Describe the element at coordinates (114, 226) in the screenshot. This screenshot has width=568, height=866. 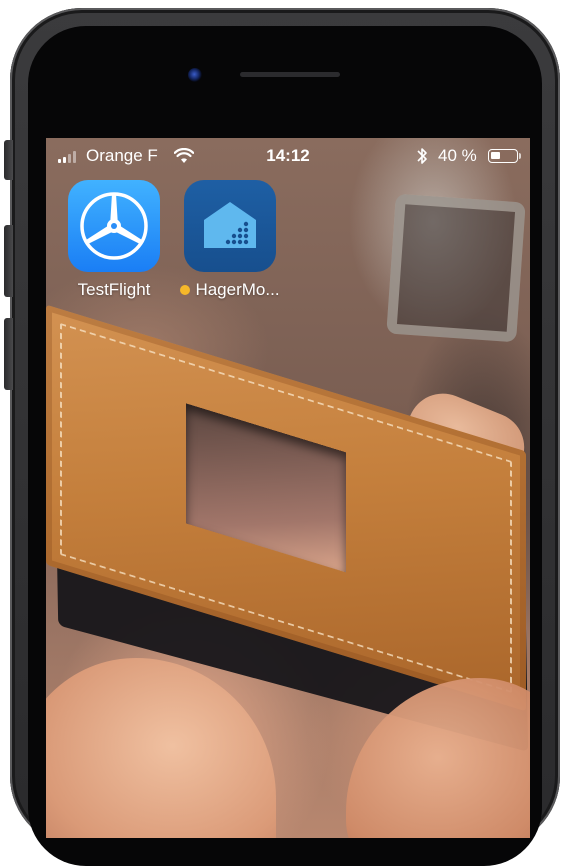
I see `testflight-icon` at that location.